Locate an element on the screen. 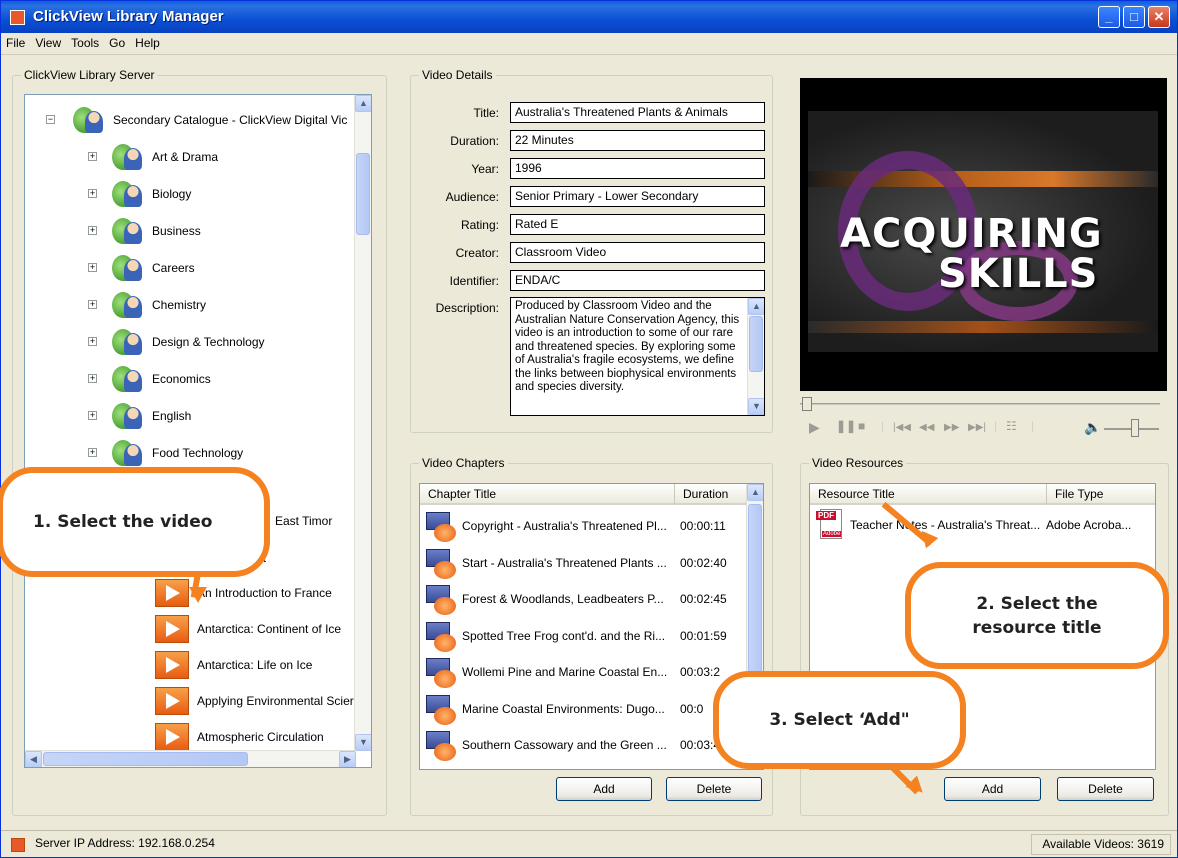 This screenshot has height=858, width=1178. tree-item-partial: East Timor is located at coordinates (303, 521).